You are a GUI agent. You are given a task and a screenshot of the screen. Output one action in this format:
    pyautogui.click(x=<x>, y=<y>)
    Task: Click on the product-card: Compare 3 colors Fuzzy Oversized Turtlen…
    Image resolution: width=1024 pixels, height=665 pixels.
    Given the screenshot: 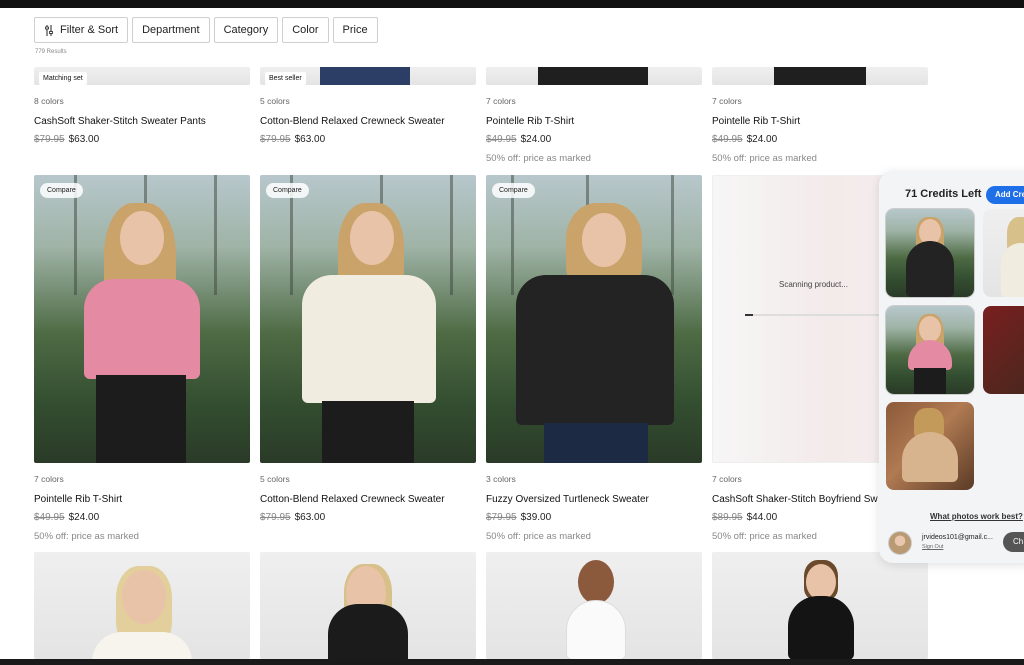 What is the action you would take?
    pyautogui.click(x=594, y=358)
    